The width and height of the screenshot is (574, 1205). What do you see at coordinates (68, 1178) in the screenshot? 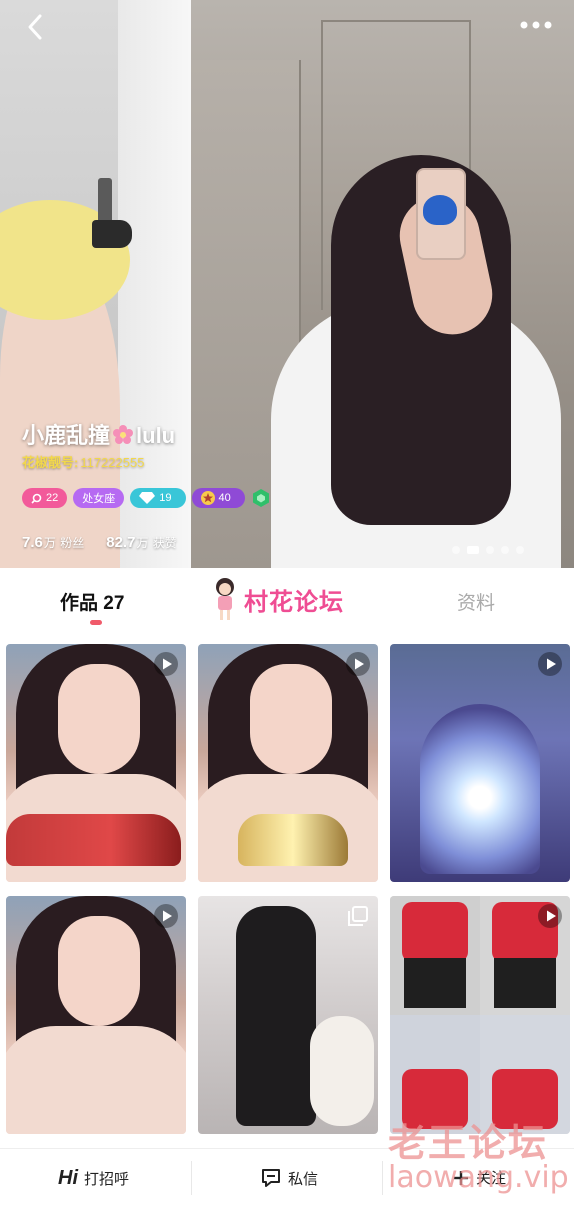
I see `hi-icon: Hi` at bounding box center [68, 1178].